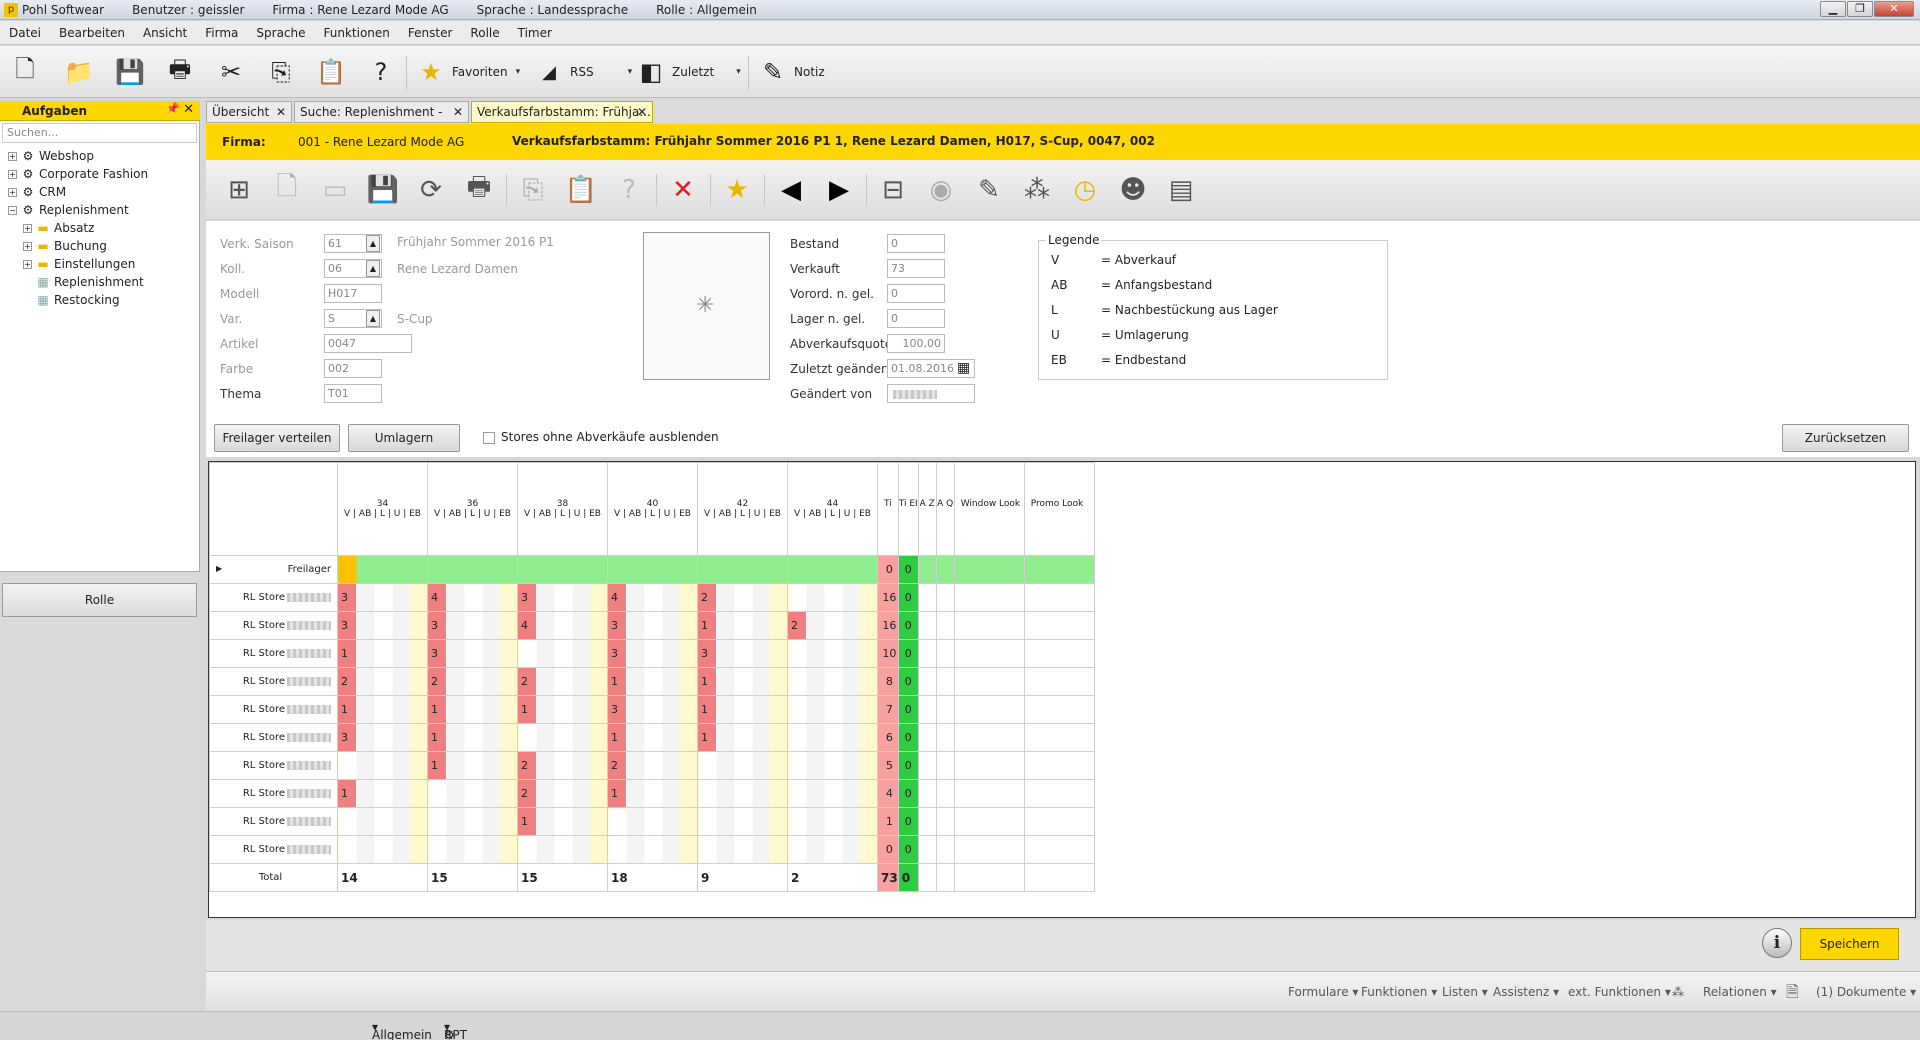 The image size is (1920, 1040). I want to click on table-row: ▶ Freilager 0 0, so click(652, 569).